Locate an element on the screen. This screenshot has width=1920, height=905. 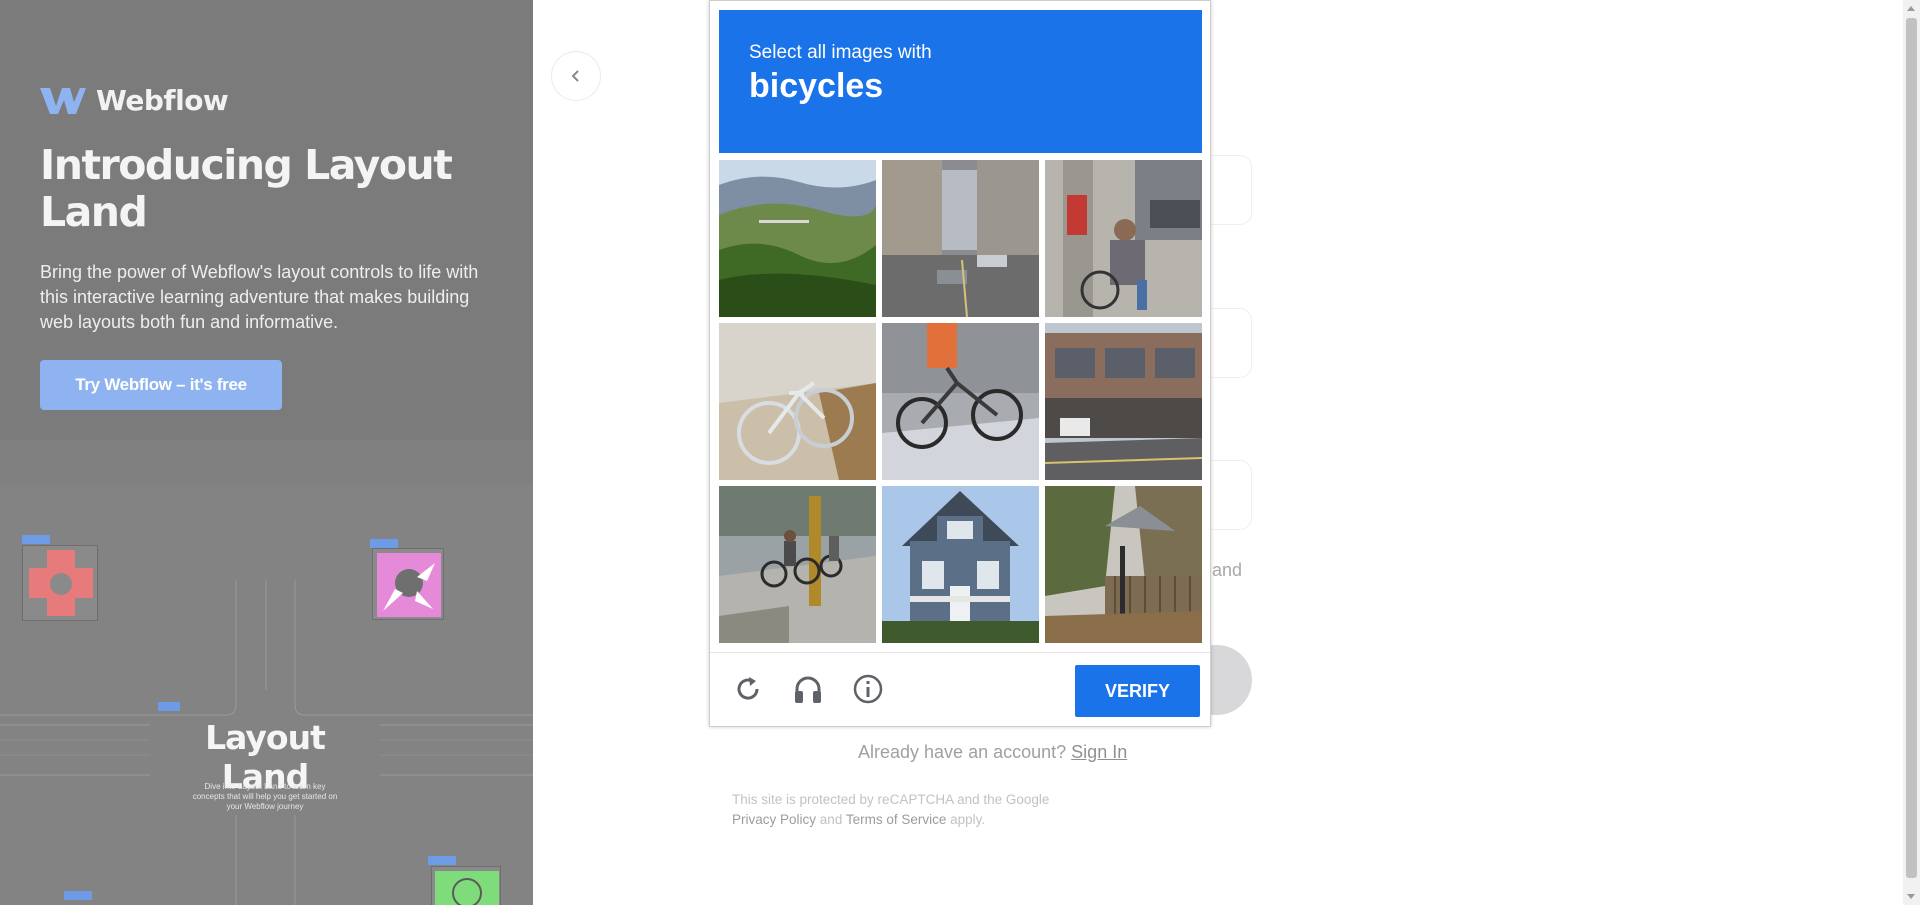
reload-button is located at coordinates (748, 689).